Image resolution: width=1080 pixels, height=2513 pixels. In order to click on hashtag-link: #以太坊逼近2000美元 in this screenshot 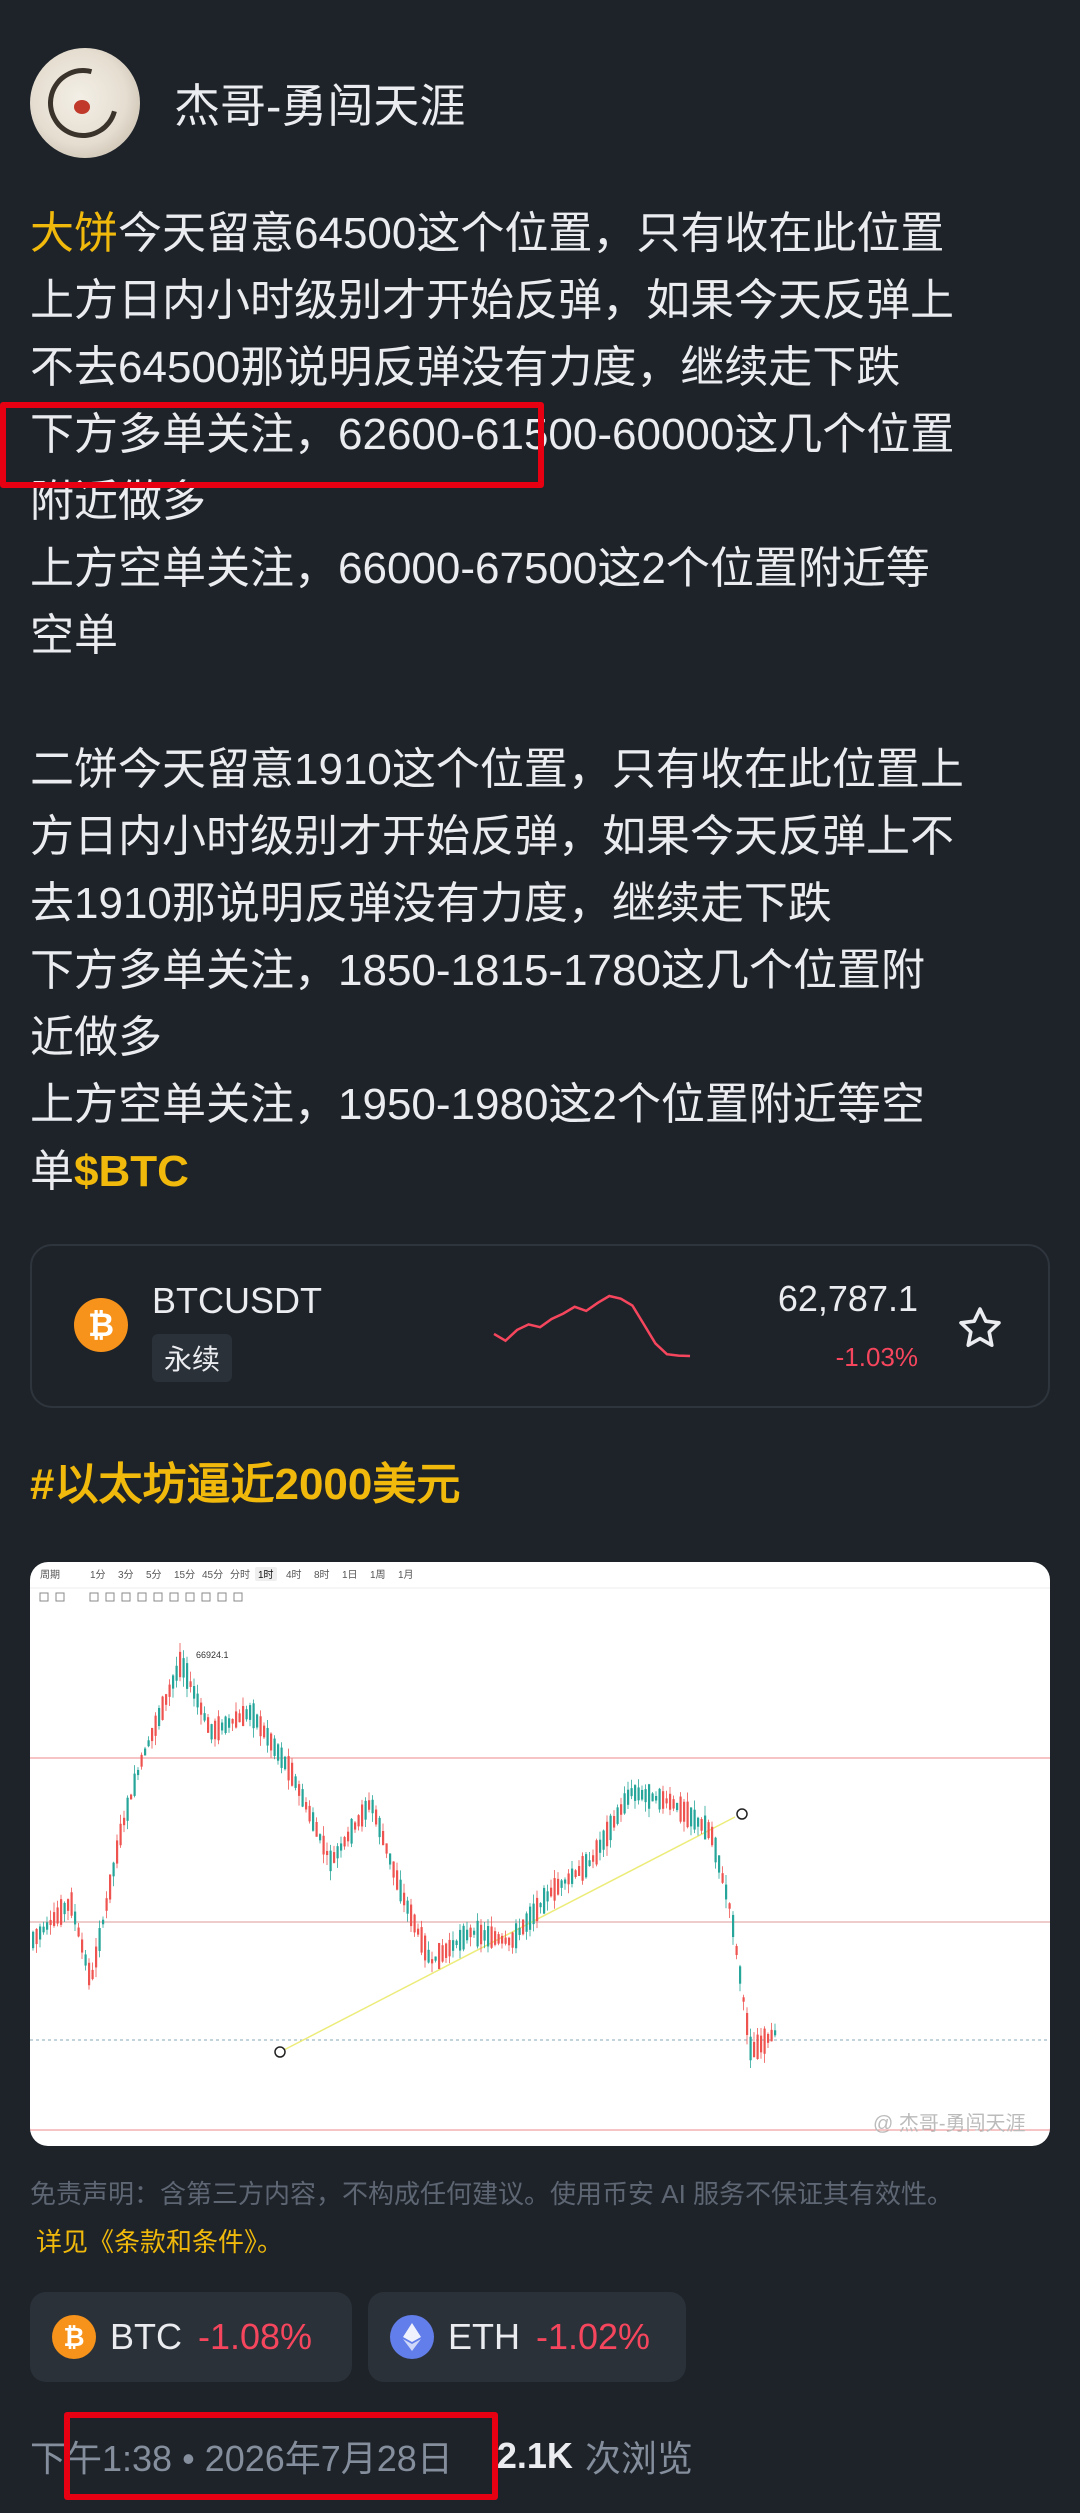, I will do `click(245, 1480)`.